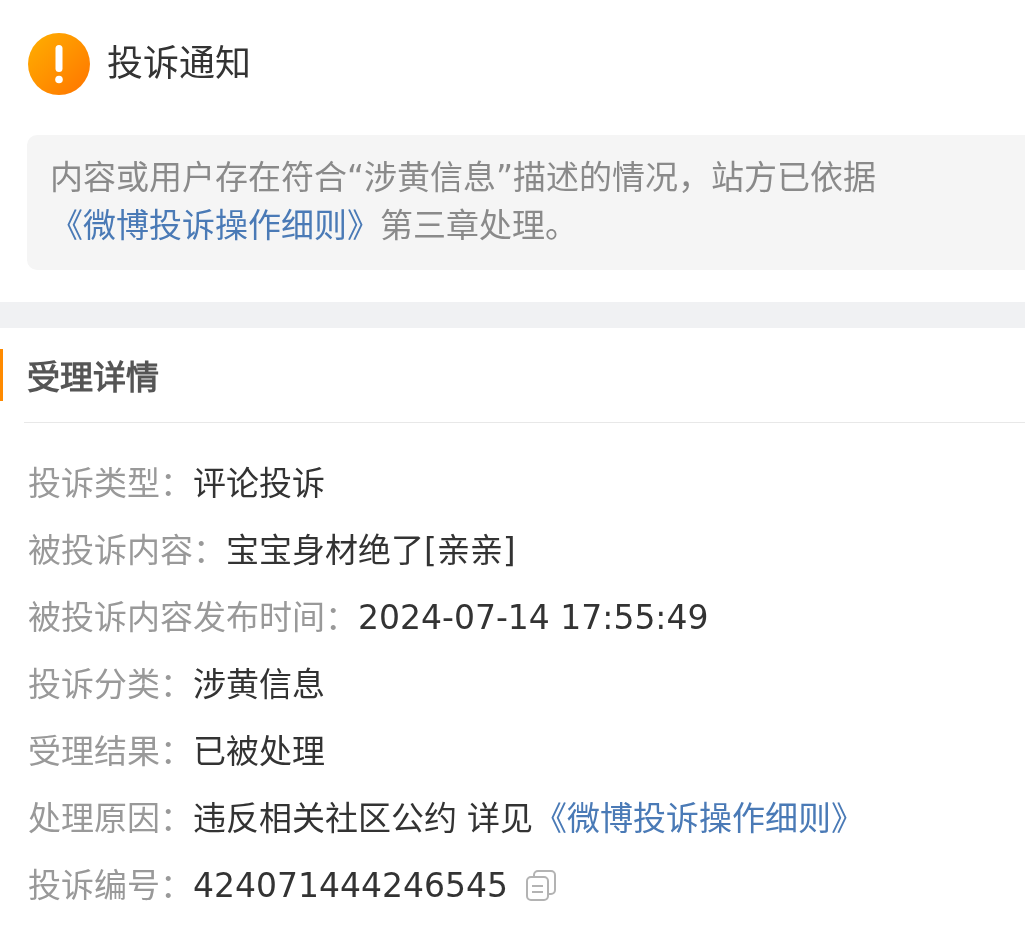 The height and width of the screenshot is (934, 1025). I want to click on field-value: 已被处理, so click(259, 751).